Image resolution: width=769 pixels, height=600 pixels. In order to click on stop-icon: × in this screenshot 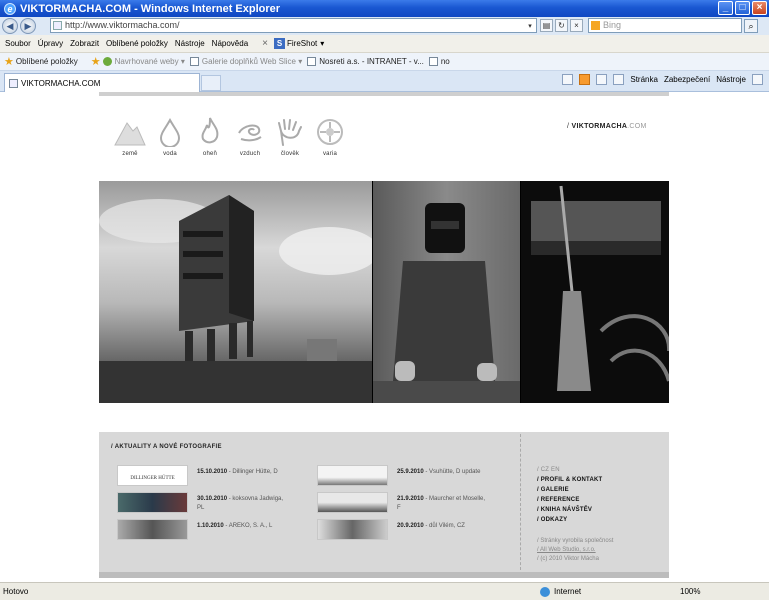, I will do `click(576, 25)`.